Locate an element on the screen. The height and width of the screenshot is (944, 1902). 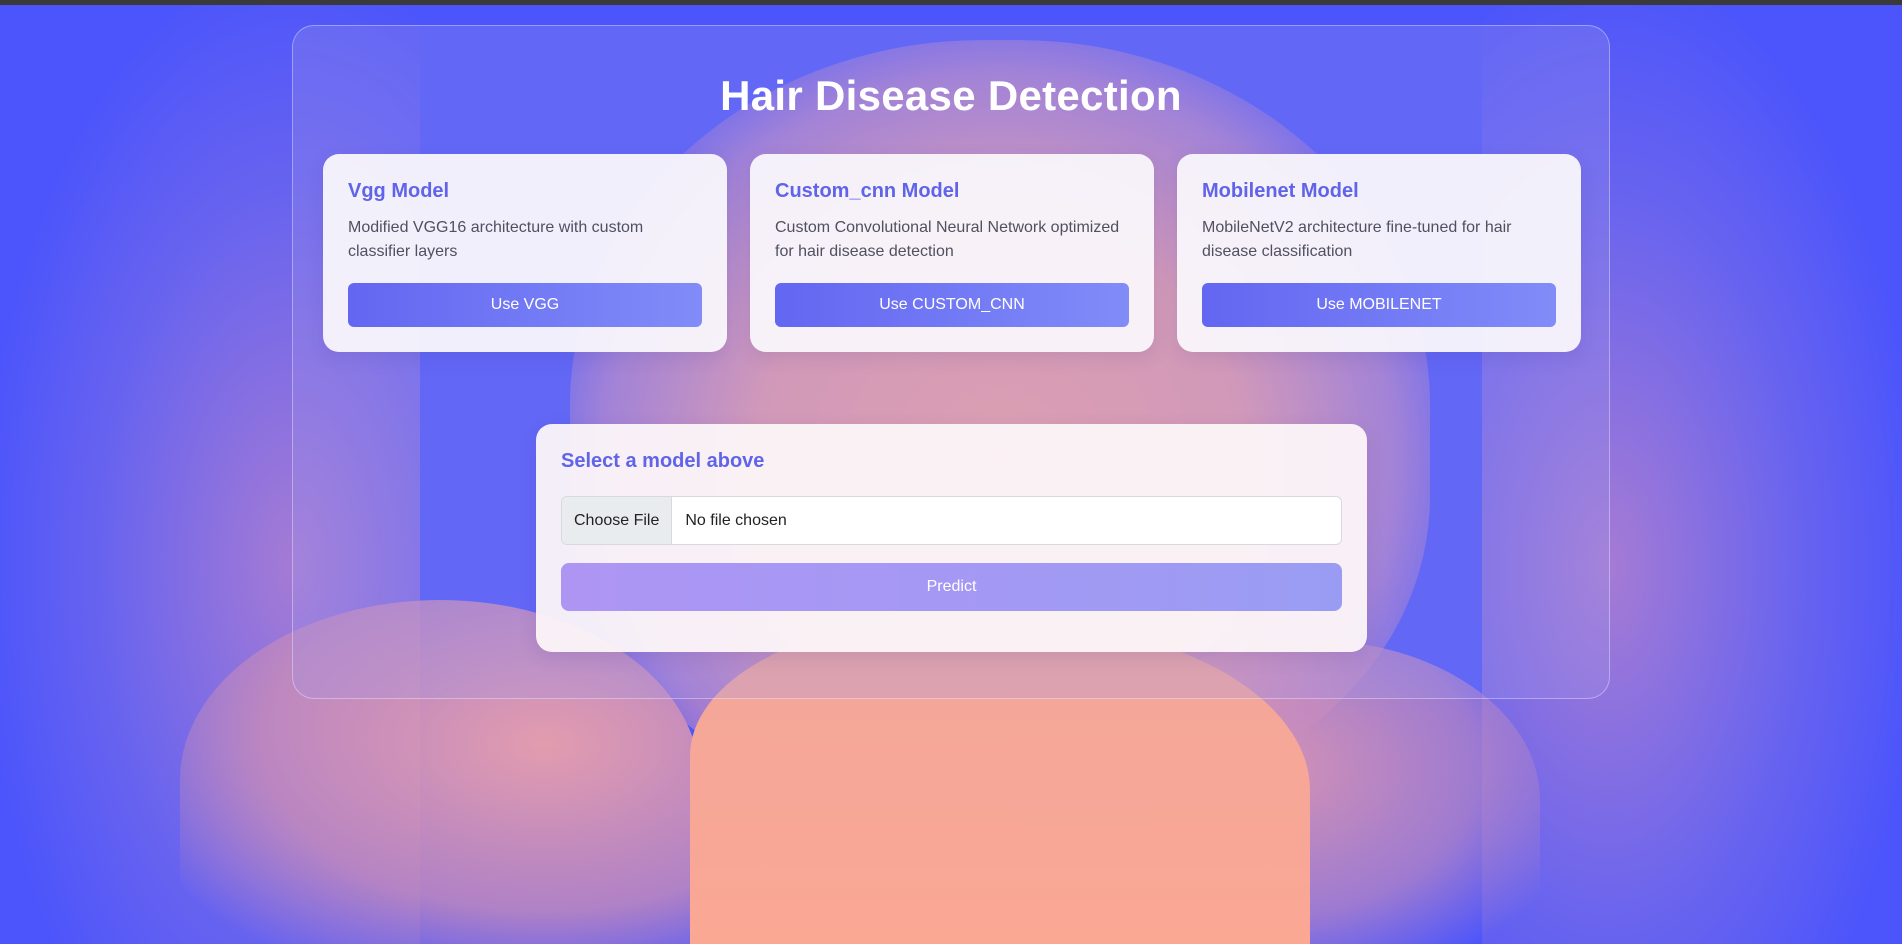
use-custom-cnn-button: Use CUSTOM_CNN is located at coordinates (952, 305).